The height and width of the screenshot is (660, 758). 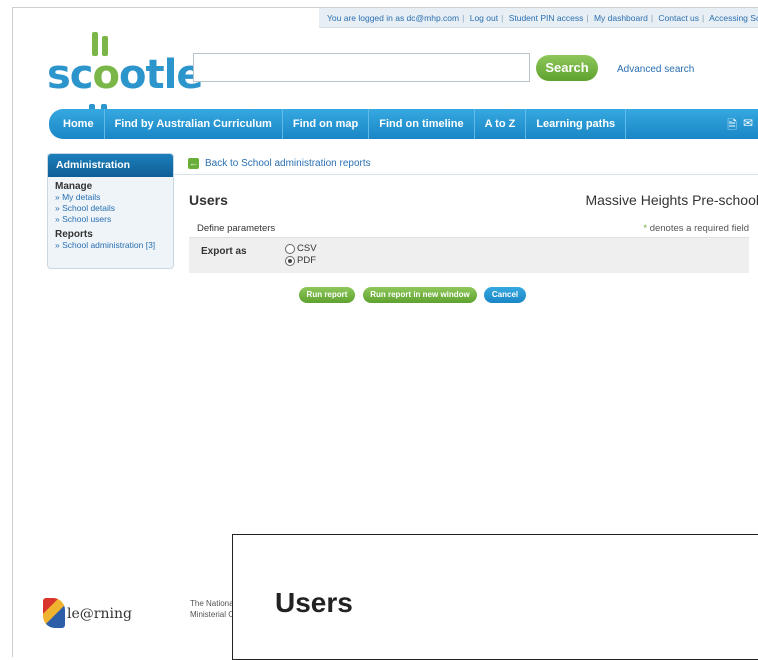 What do you see at coordinates (314, 602) in the screenshot?
I see `zoom-title: Users` at bounding box center [314, 602].